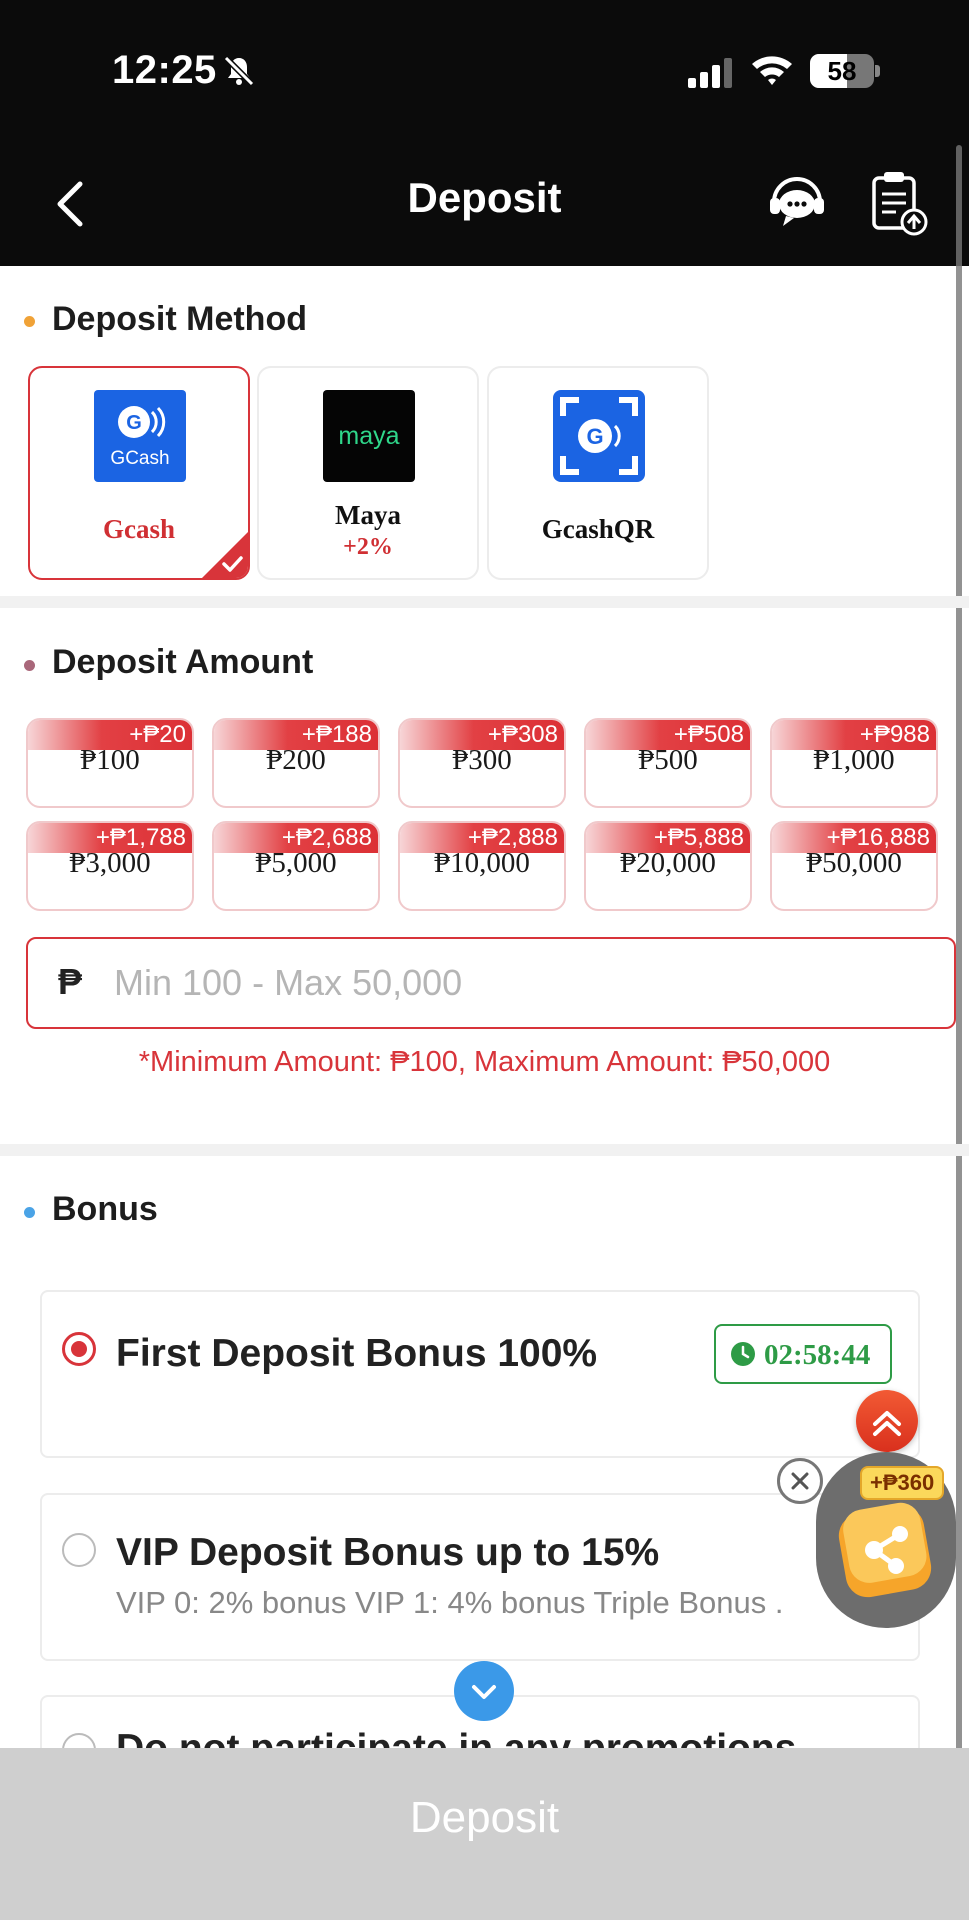  What do you see at coordinates (368, 515) in the screenshot?
I see `method-name-maya: Maya` at bounding box center [368, 515].